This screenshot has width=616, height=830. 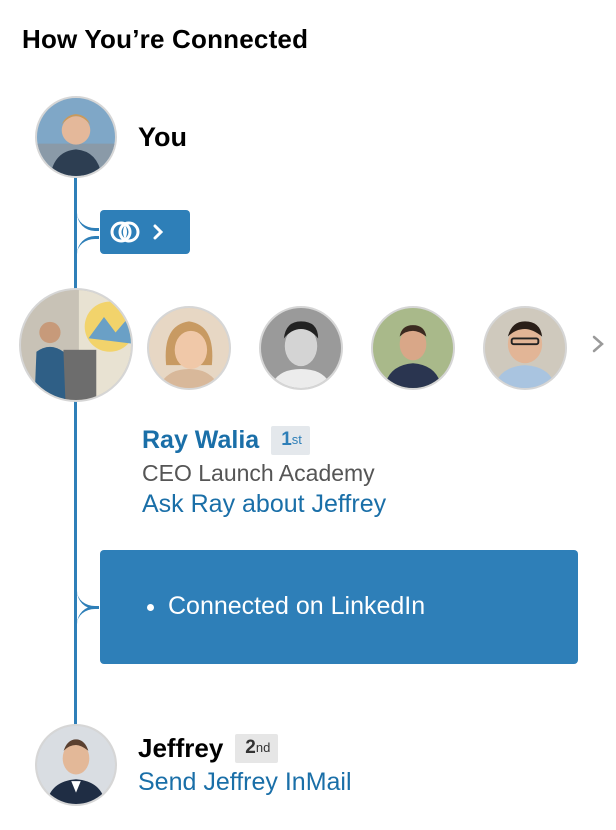 What do you see at coordinates (250, 747) in the screenshot?
I see `degree-number: 2` at bounding box center [250, 747].